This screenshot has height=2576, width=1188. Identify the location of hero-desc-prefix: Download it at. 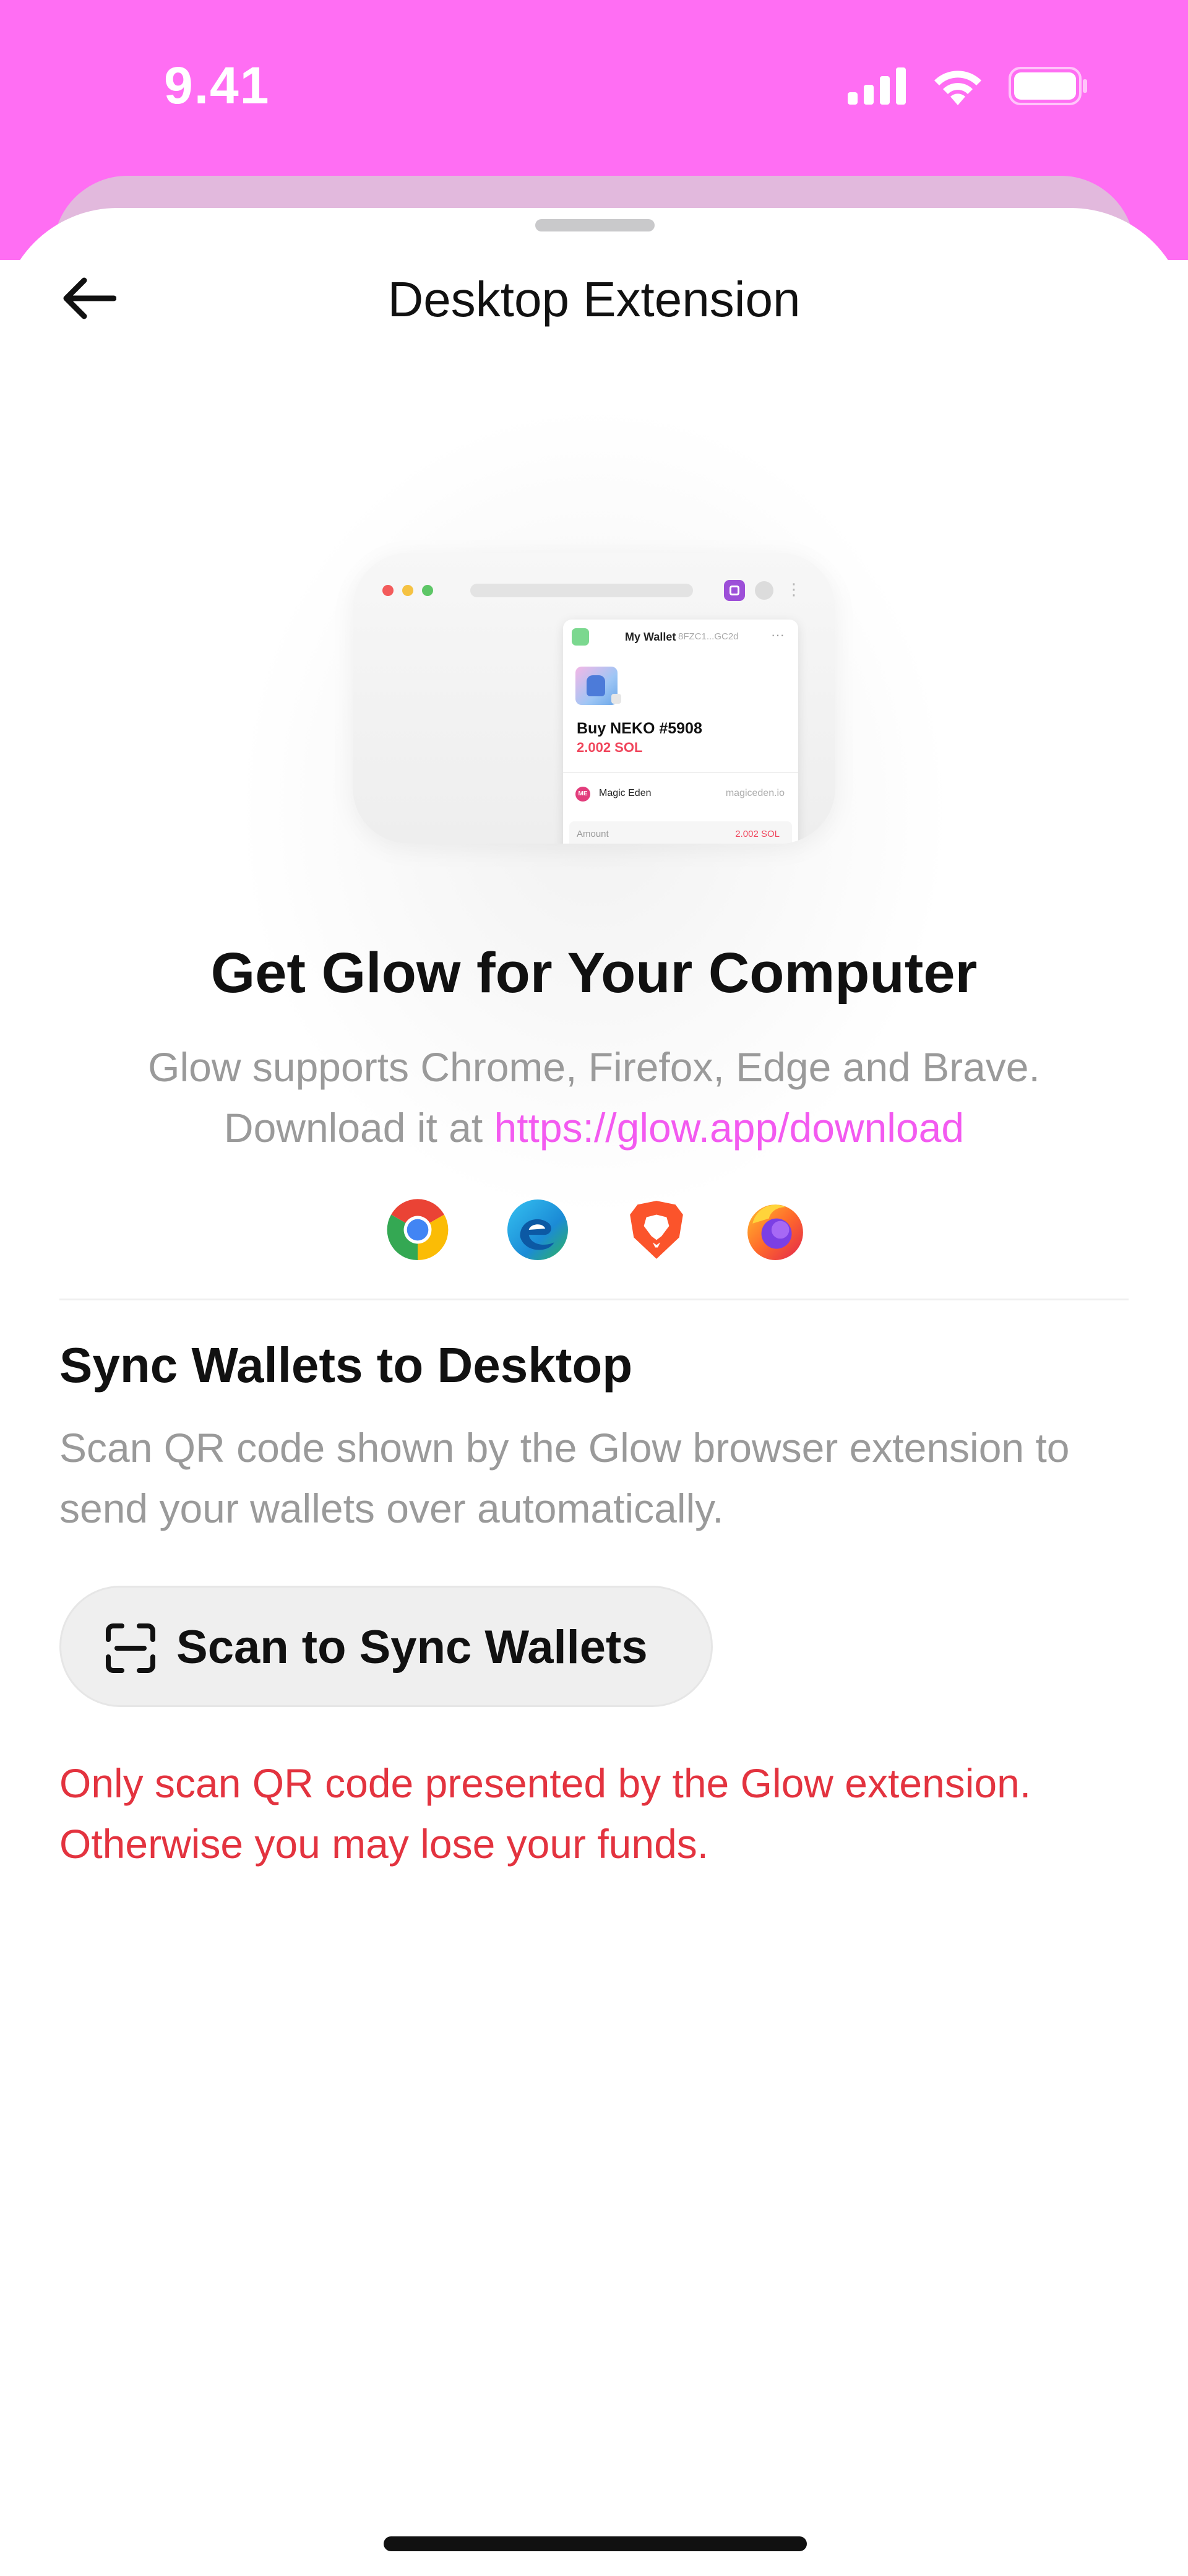
(353, 1128).